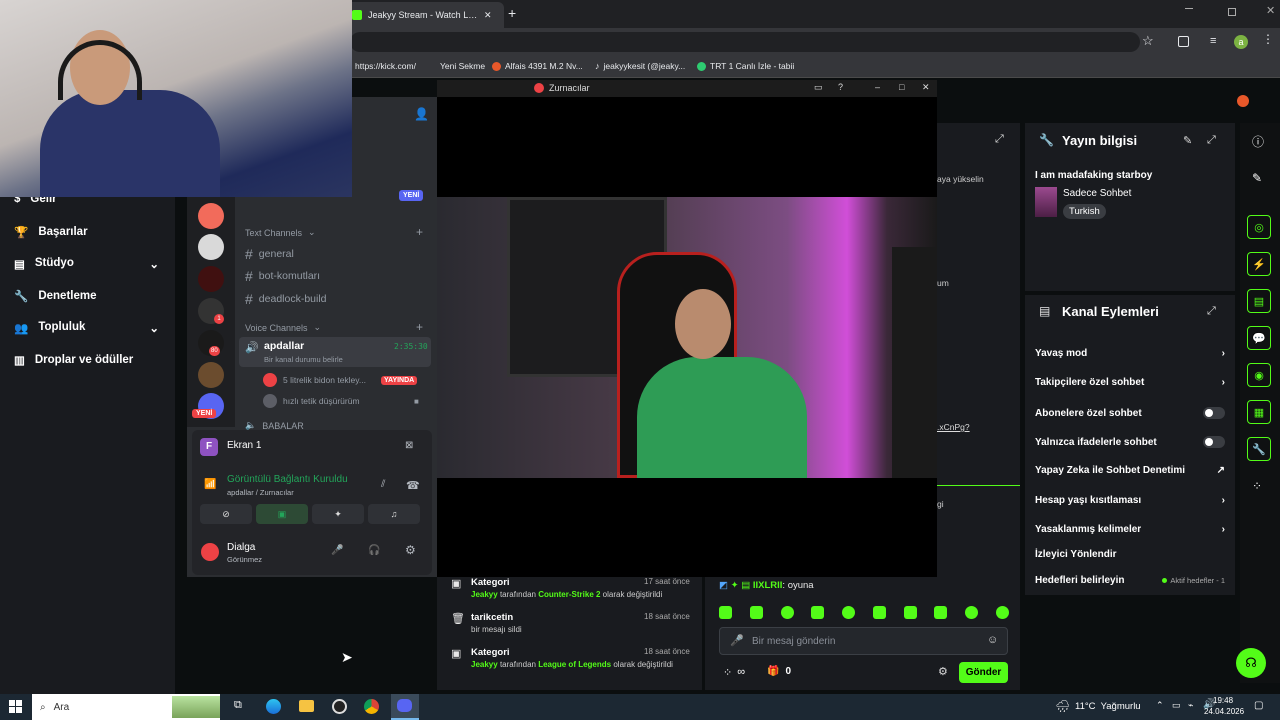 The height and width of the screenshot is (720, 1280). What do you see at coordinates (226, 514) in the screenshot?
I see `video-toggle-button: ⊘` at bounding box center [226, 514].